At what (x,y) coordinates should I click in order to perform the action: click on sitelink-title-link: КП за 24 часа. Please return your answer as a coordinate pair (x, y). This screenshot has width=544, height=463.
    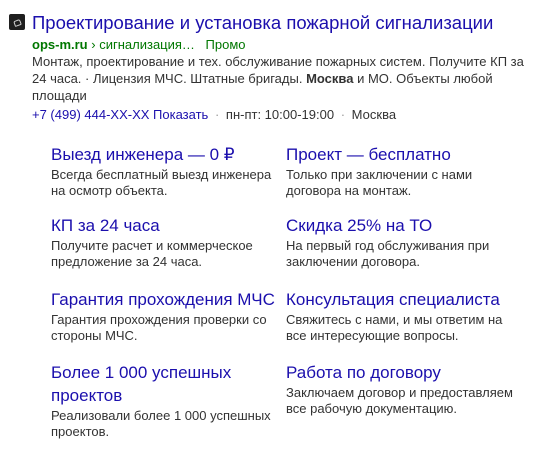
    Looking at the image, I should click on (169, 225).